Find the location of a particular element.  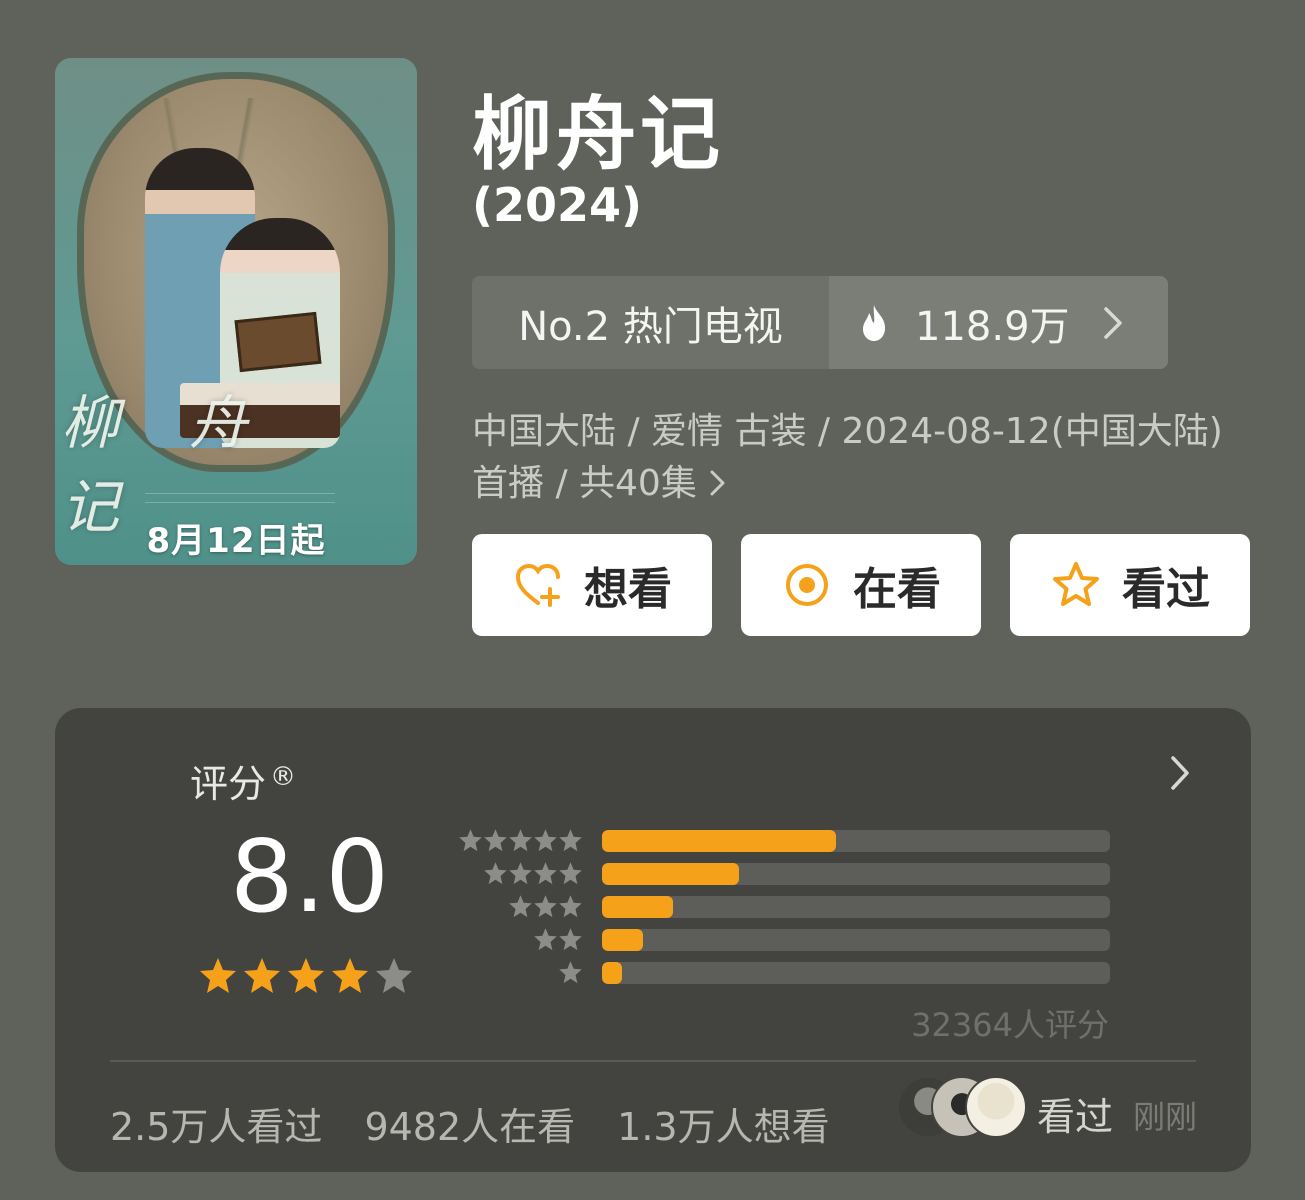

poster-image: 柳舟记 8月12日起 is located at coordinates (236, 311).